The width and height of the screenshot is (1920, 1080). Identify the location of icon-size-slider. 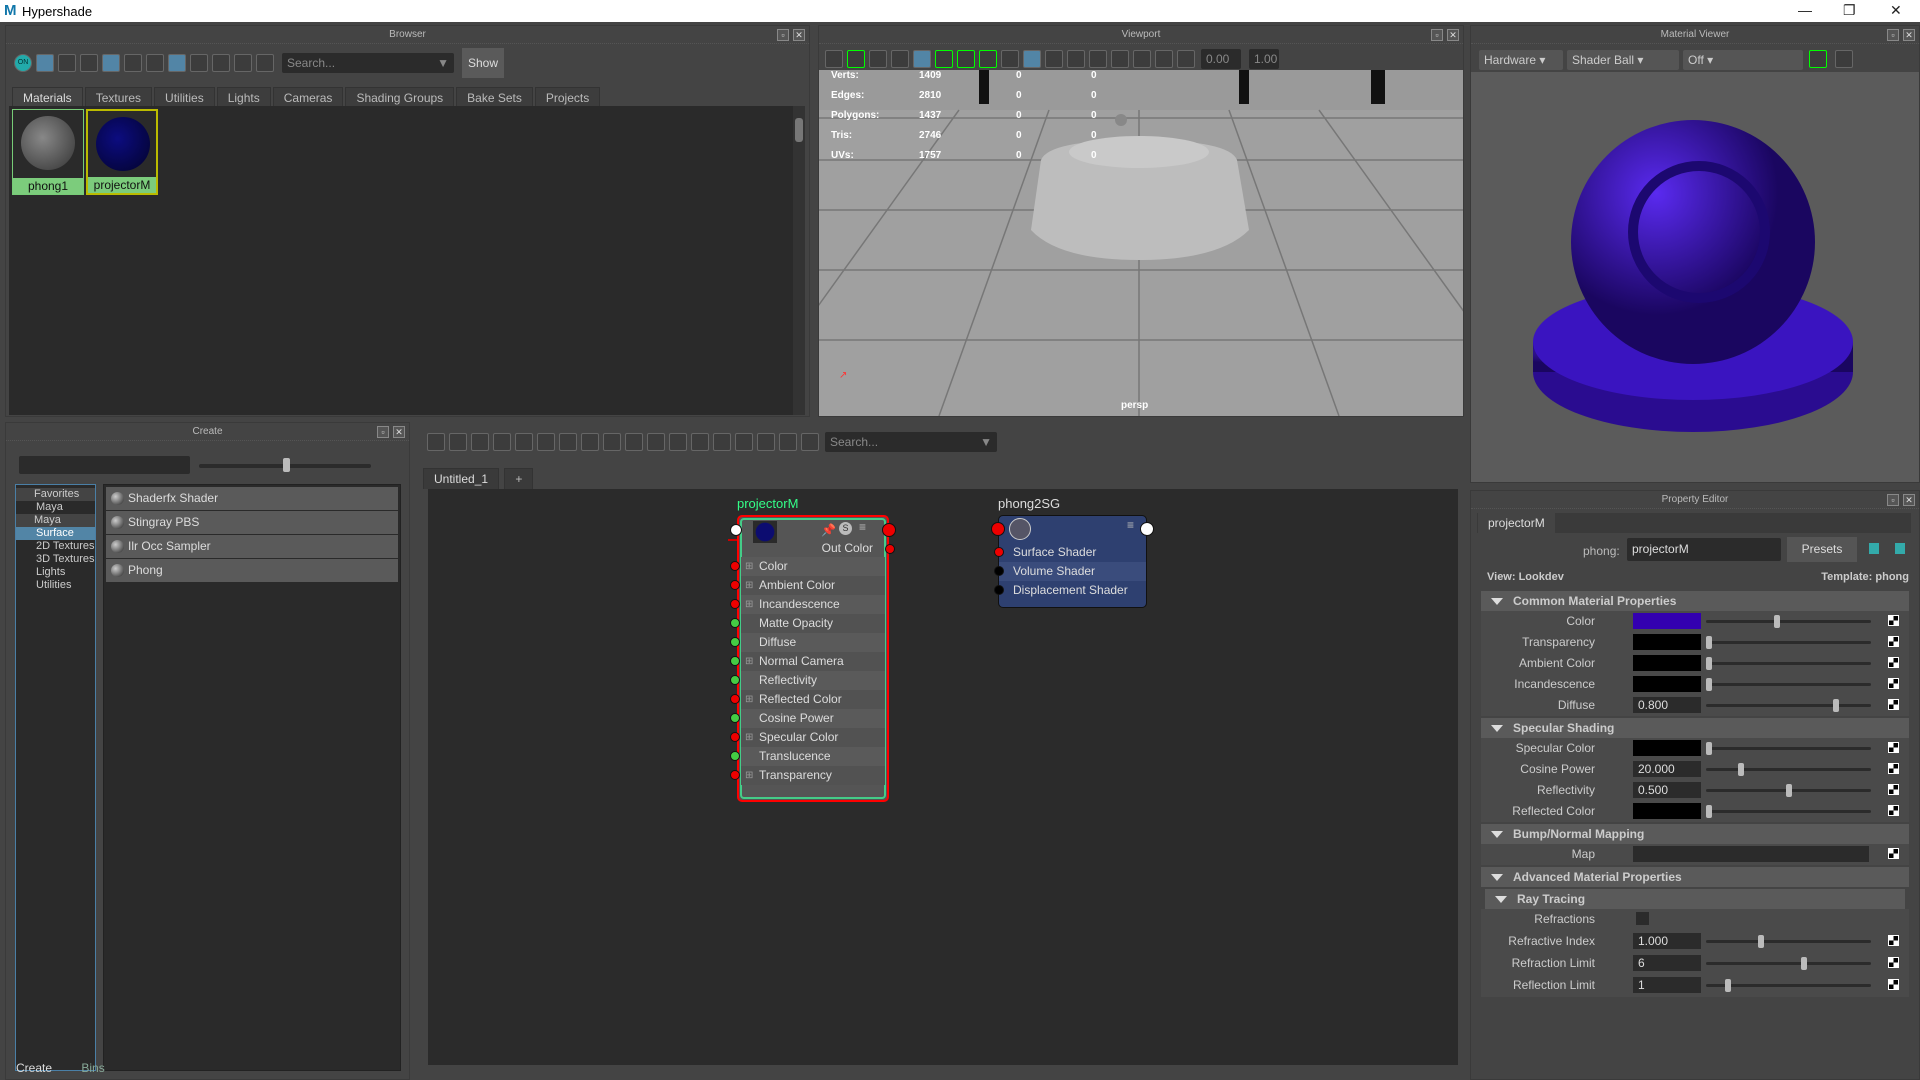
(285, 465).